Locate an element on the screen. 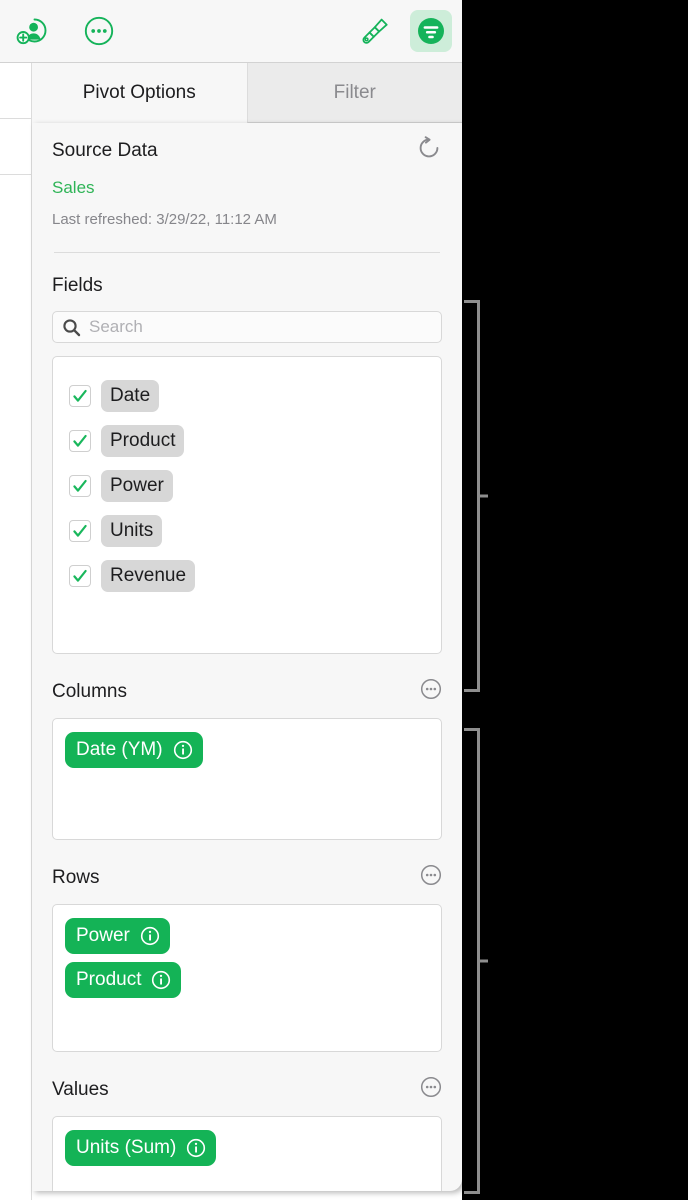  field-label: Revenue is located at coordinates (148, 575).